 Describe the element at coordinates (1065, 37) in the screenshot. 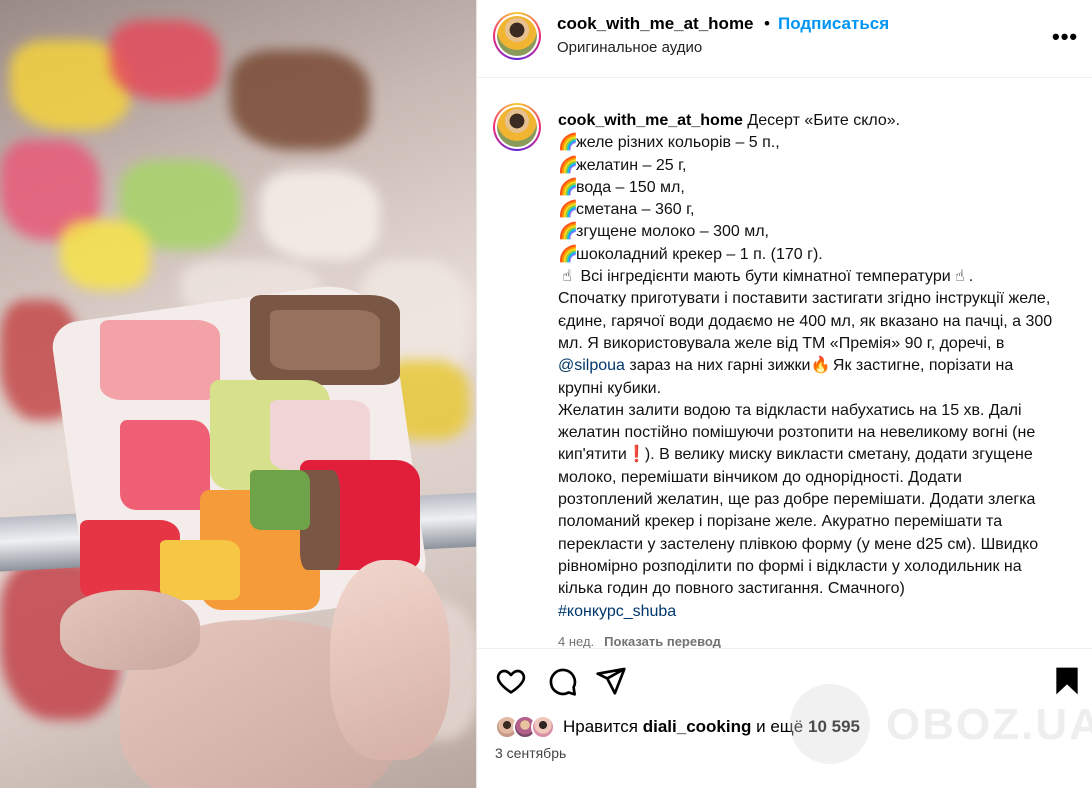

I see `more-options-icon: •••` at that location.